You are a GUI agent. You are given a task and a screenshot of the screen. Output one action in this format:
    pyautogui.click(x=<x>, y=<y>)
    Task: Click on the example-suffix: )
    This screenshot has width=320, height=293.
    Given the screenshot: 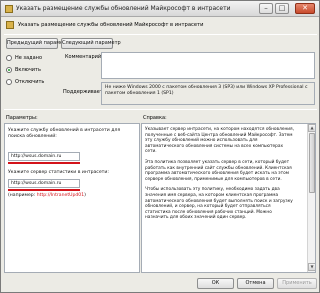 What is the action you would take?
    pyautogui.click(x=85, y=195)
    